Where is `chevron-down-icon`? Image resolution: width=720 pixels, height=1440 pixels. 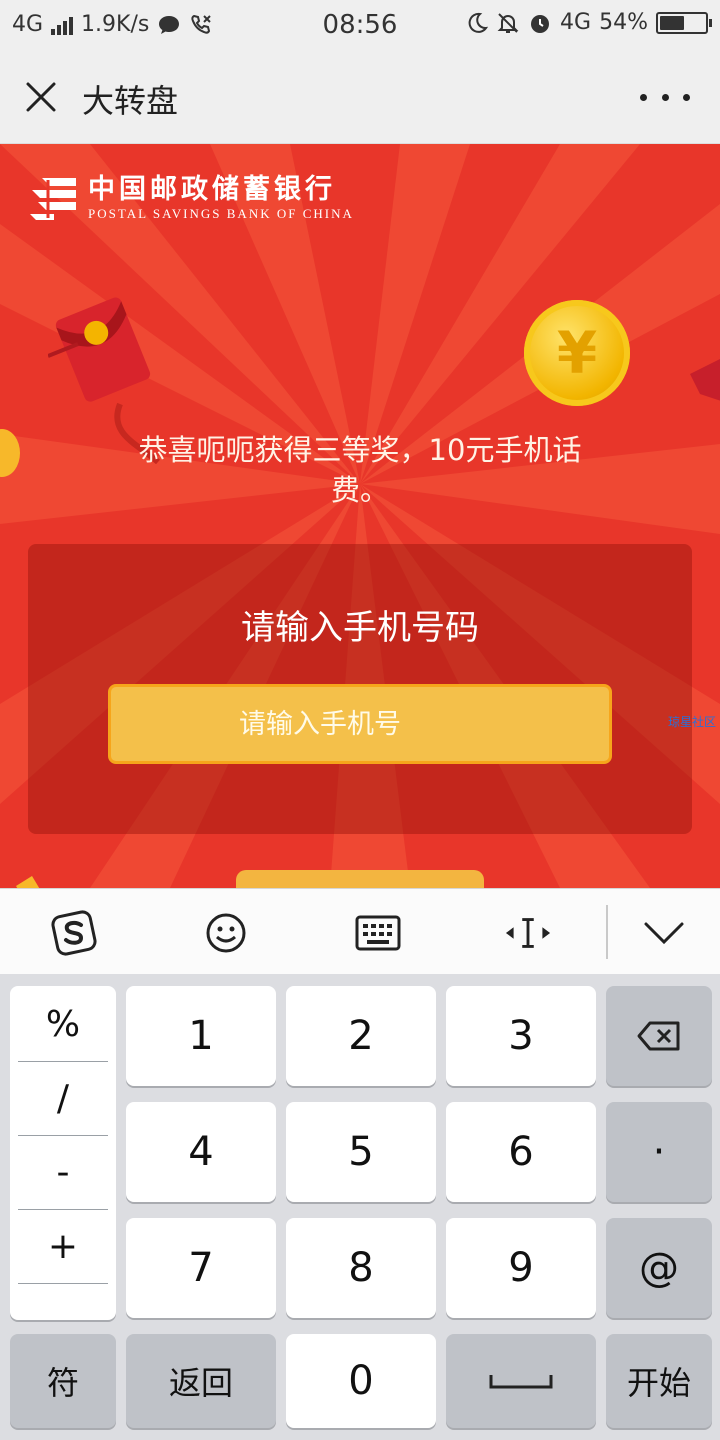
chevron-down-icon is located at coordinates (664, 933).